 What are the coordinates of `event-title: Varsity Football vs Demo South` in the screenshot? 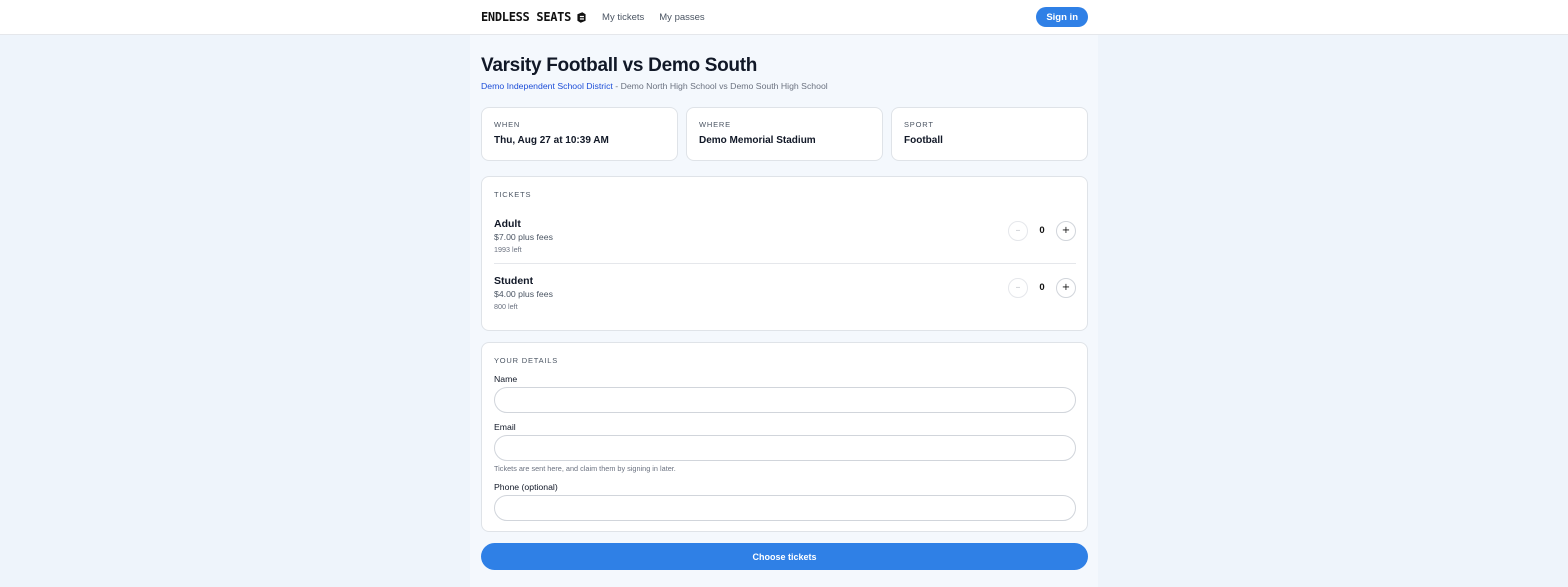 It's located at (619, 65).